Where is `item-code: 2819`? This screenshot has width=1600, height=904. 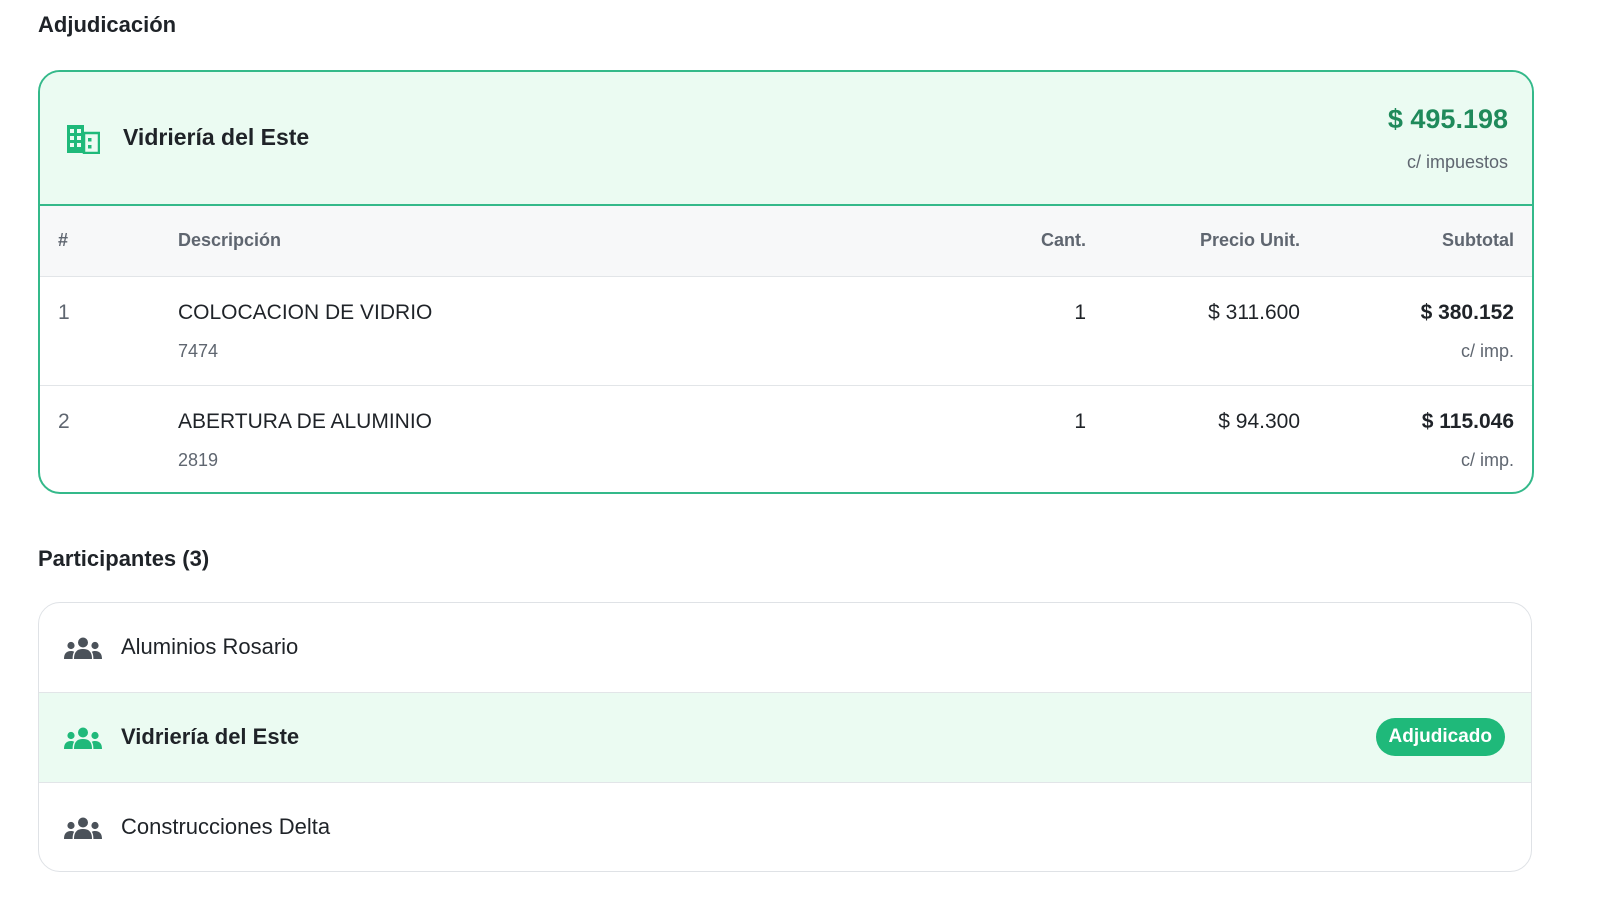 item-code: 2819 is located at coordinates (198, 460).